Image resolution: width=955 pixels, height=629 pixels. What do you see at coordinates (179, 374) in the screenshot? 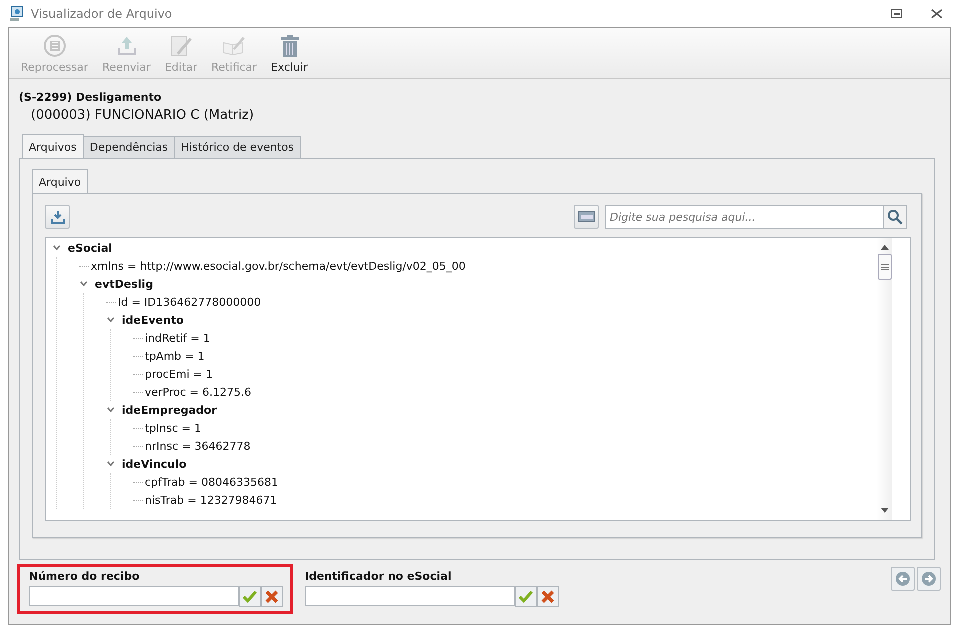
I see `tree-leaf: procEmi = 1` at bounding box center [179, 374].